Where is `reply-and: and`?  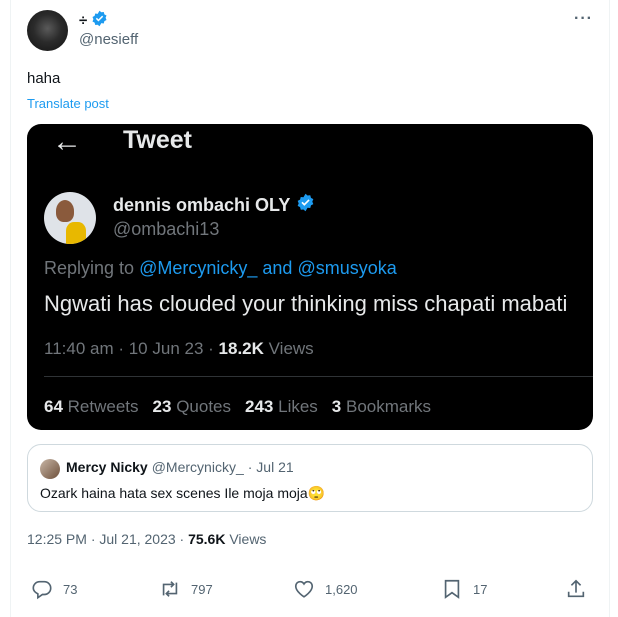
reply-and: and is located at coordinates (277, 268).